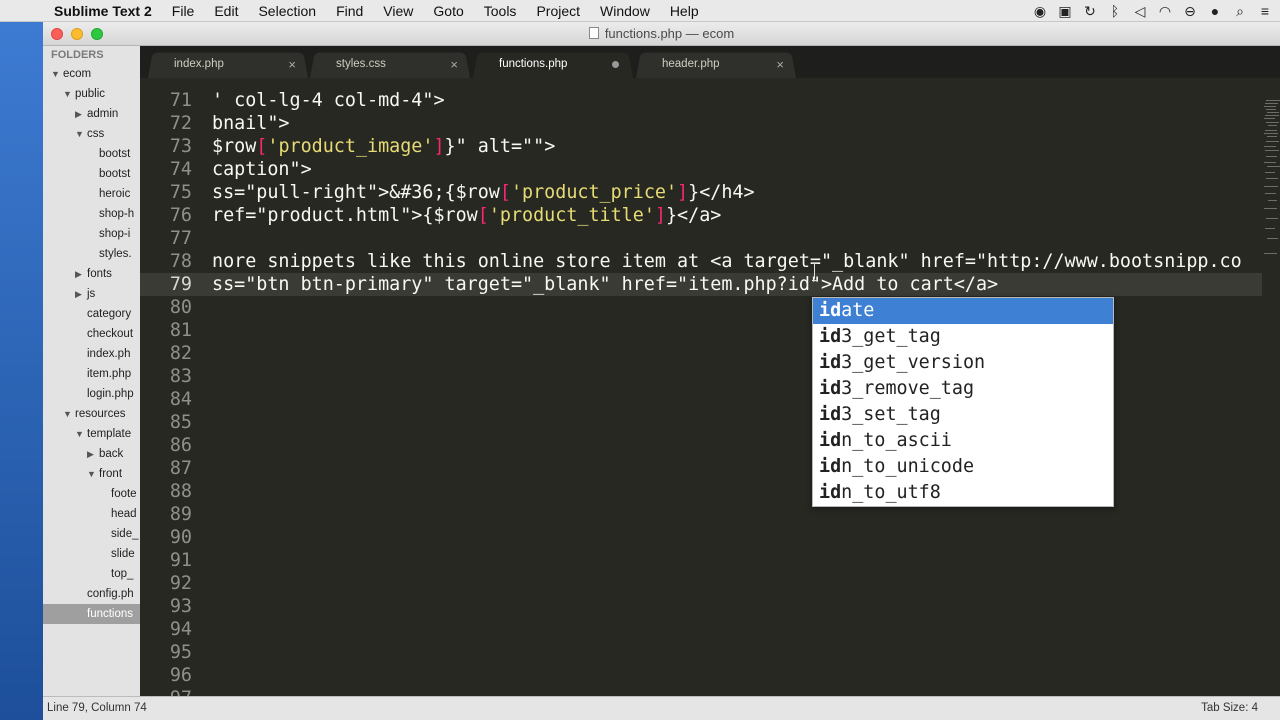  I want to click on code-line: 94, so click(701, 629).